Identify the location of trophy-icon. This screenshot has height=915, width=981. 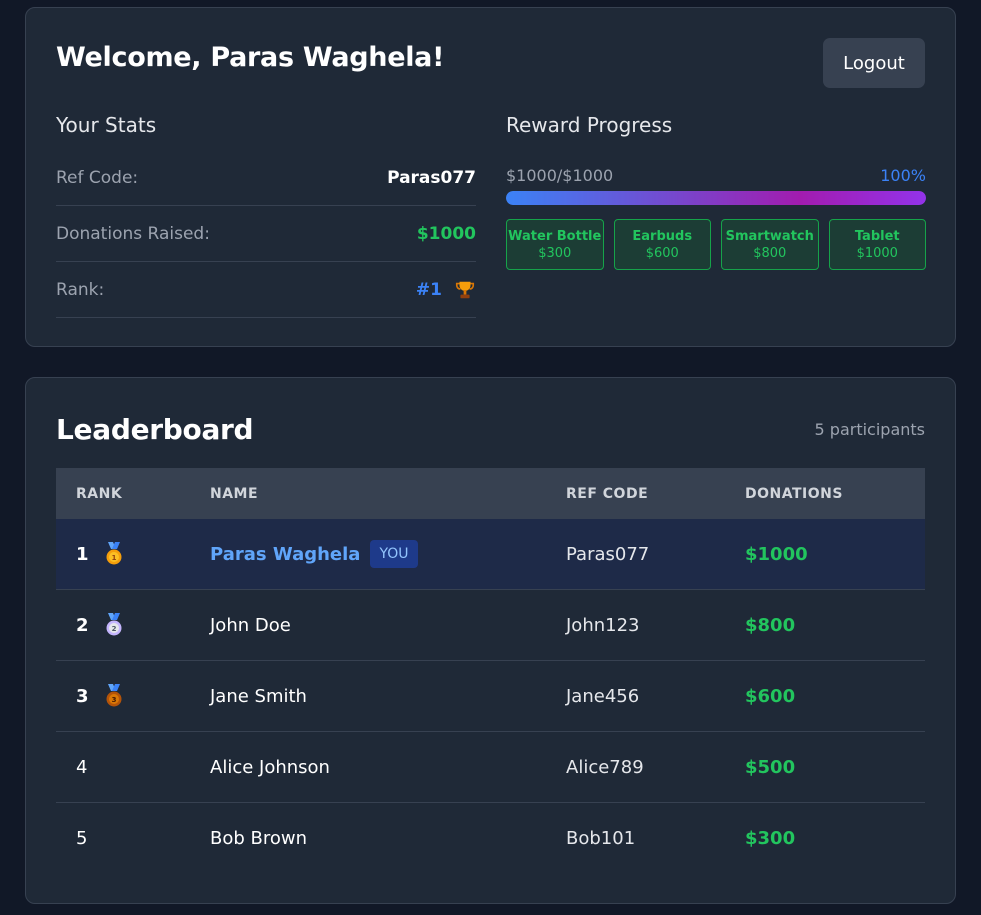
(465, 289).